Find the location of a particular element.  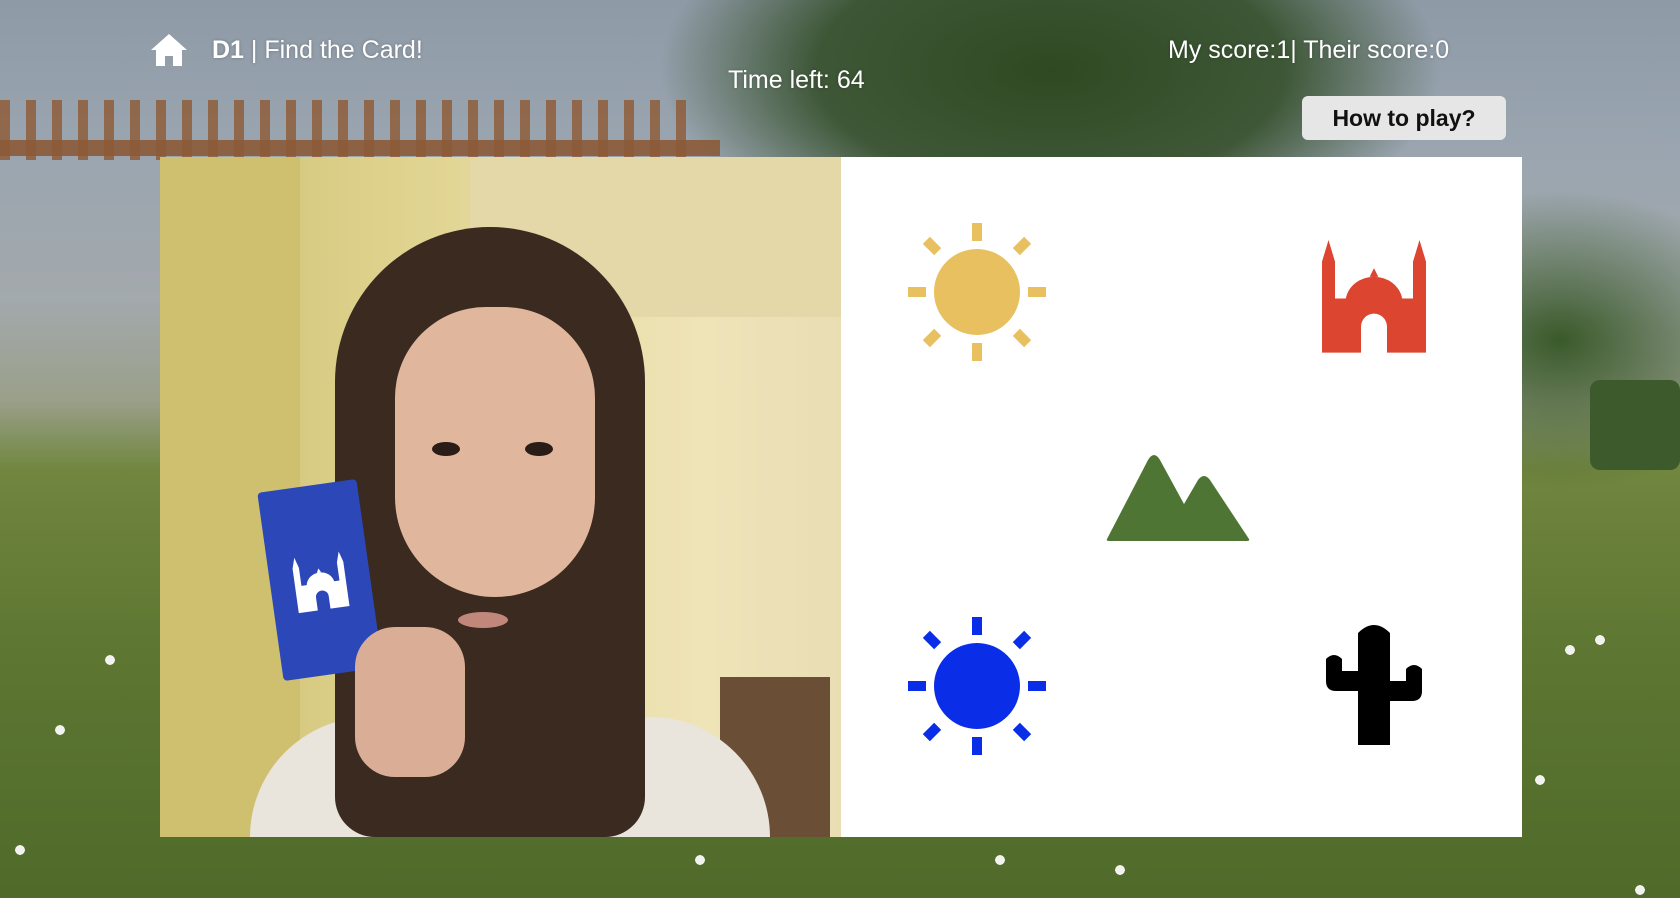

card-sun-yellow is located at coordinates (977, 292).